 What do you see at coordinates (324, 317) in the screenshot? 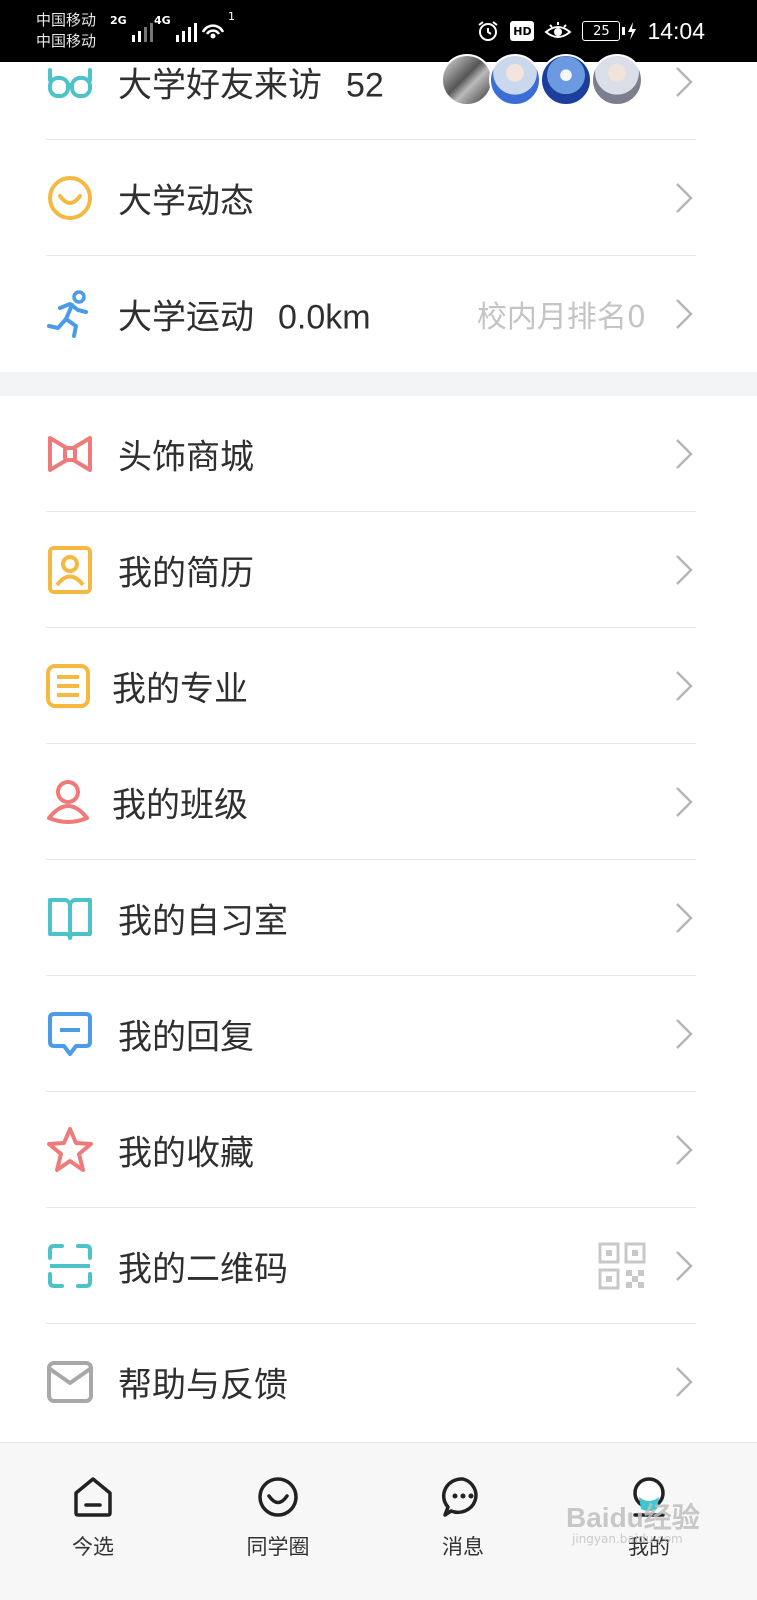
I see `sports-distance: 0.0km` at bounding box center [324, 317].